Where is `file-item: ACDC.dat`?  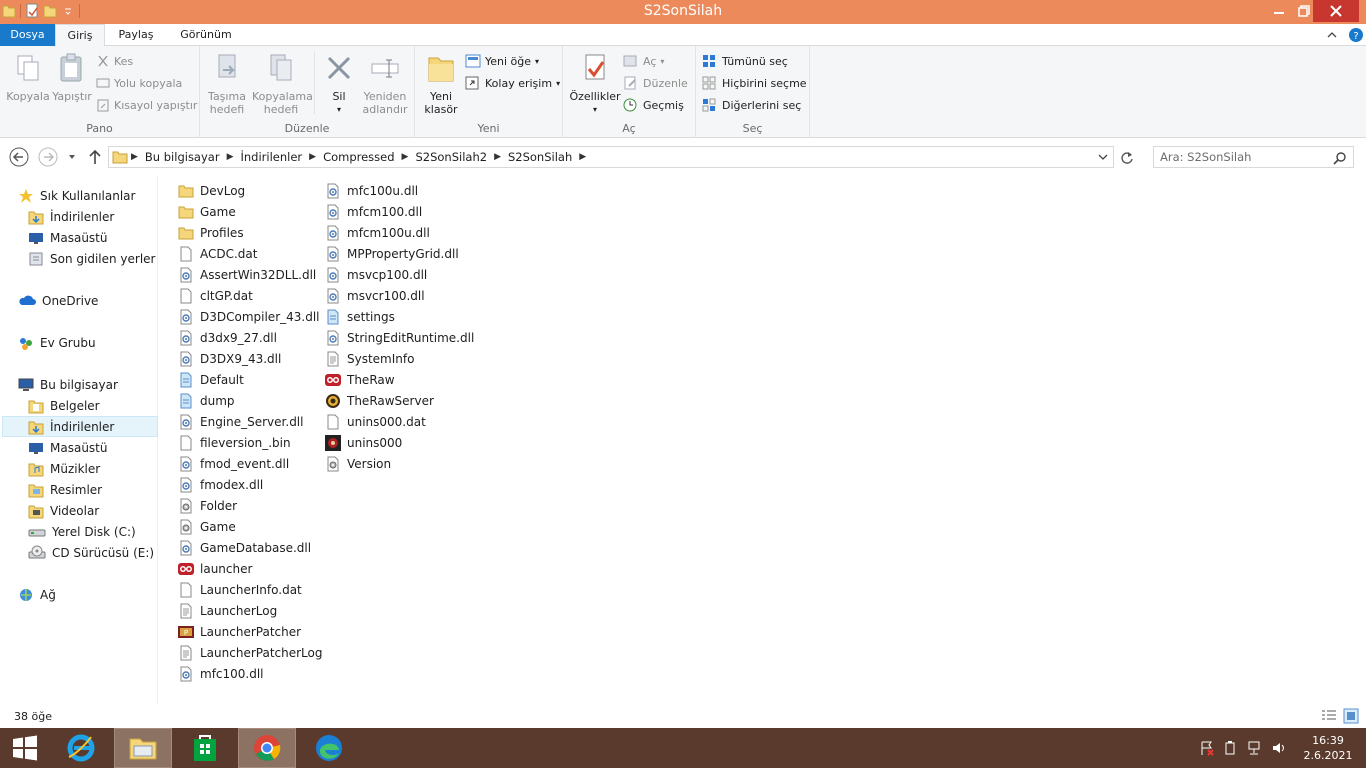 file-item: ACDC.dat is located at coordinates (218, 253).